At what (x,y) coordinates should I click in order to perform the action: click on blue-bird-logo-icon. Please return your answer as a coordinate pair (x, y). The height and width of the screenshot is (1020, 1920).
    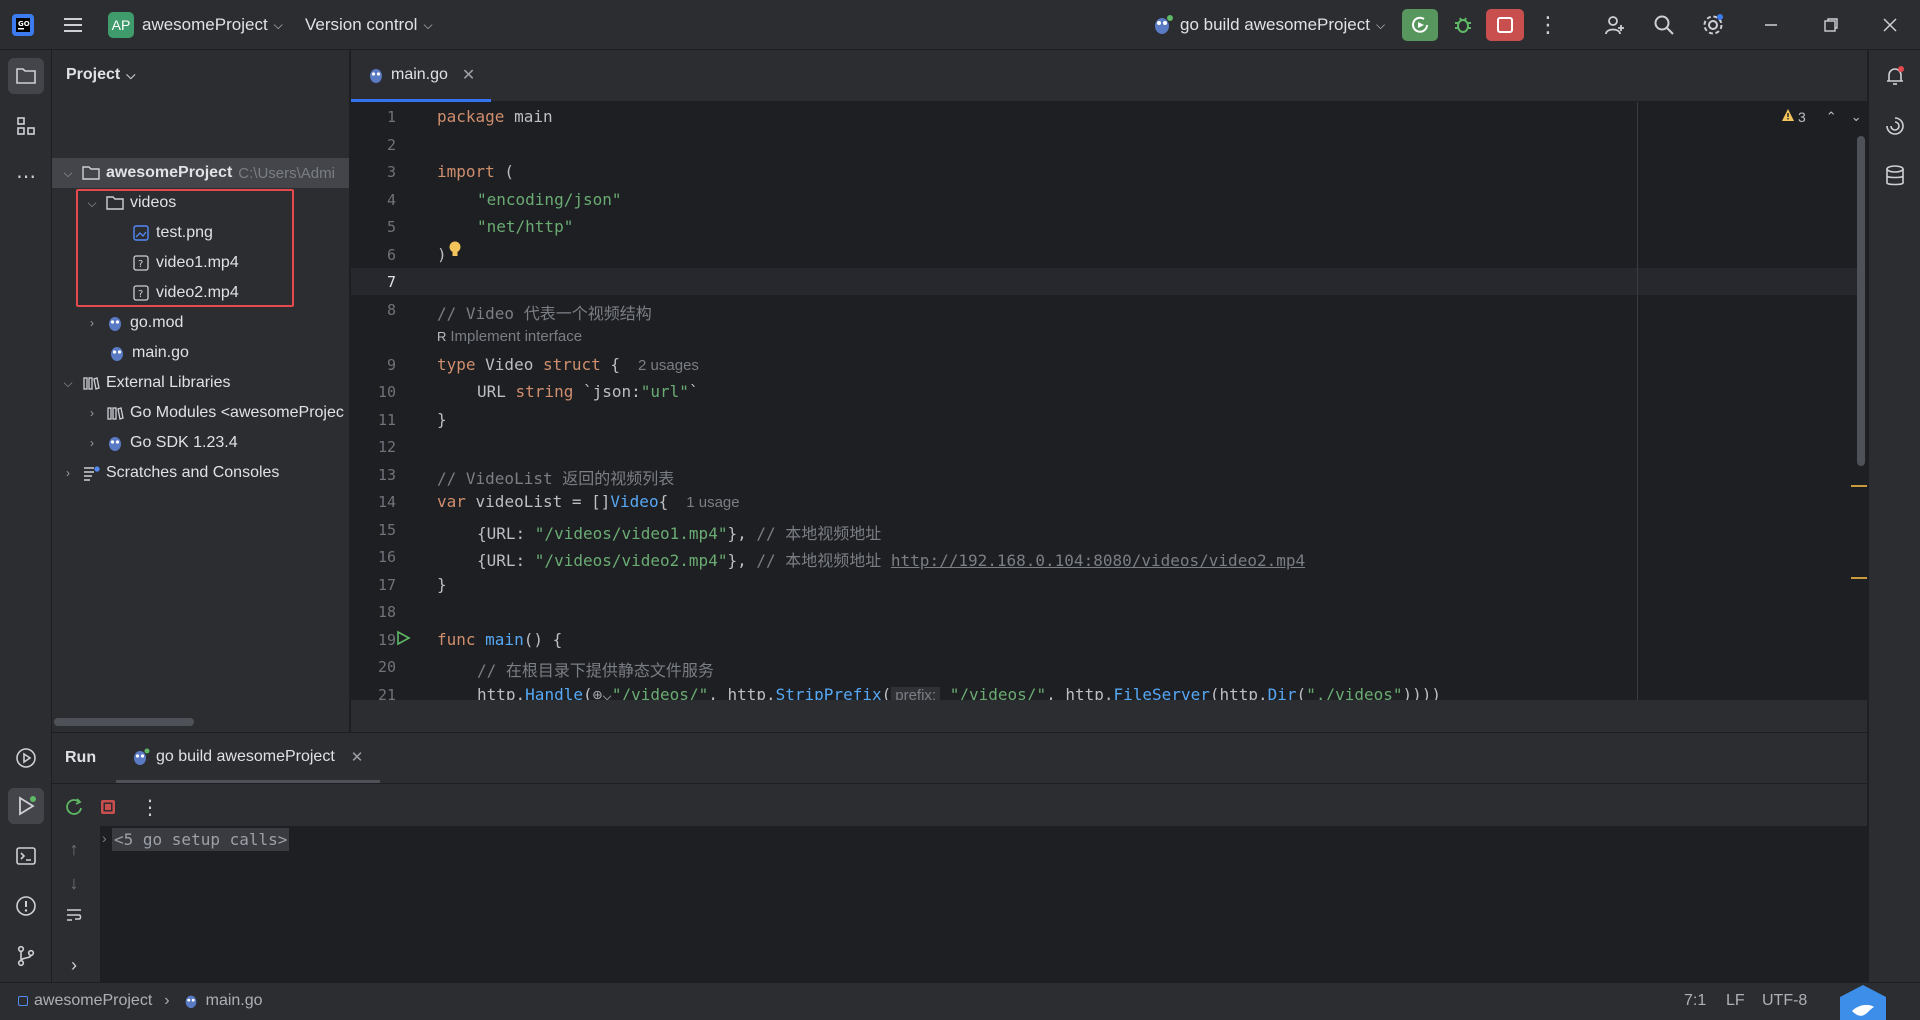
    Looking at the image, I should click on (1863, 1001).